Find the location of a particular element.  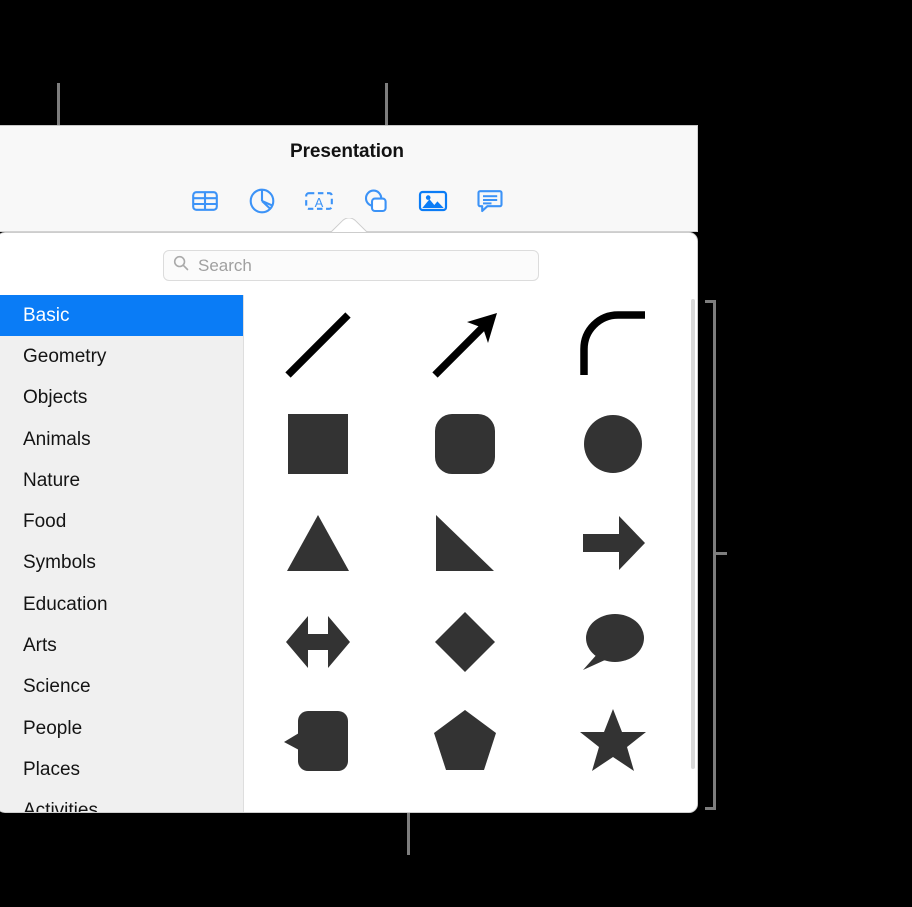

line-shape-icon is located at coordinates (318, 345).